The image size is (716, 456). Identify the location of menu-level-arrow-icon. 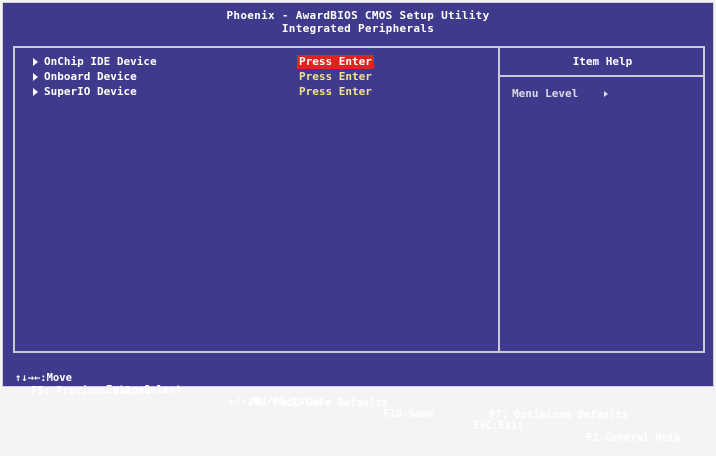
(606, 94).